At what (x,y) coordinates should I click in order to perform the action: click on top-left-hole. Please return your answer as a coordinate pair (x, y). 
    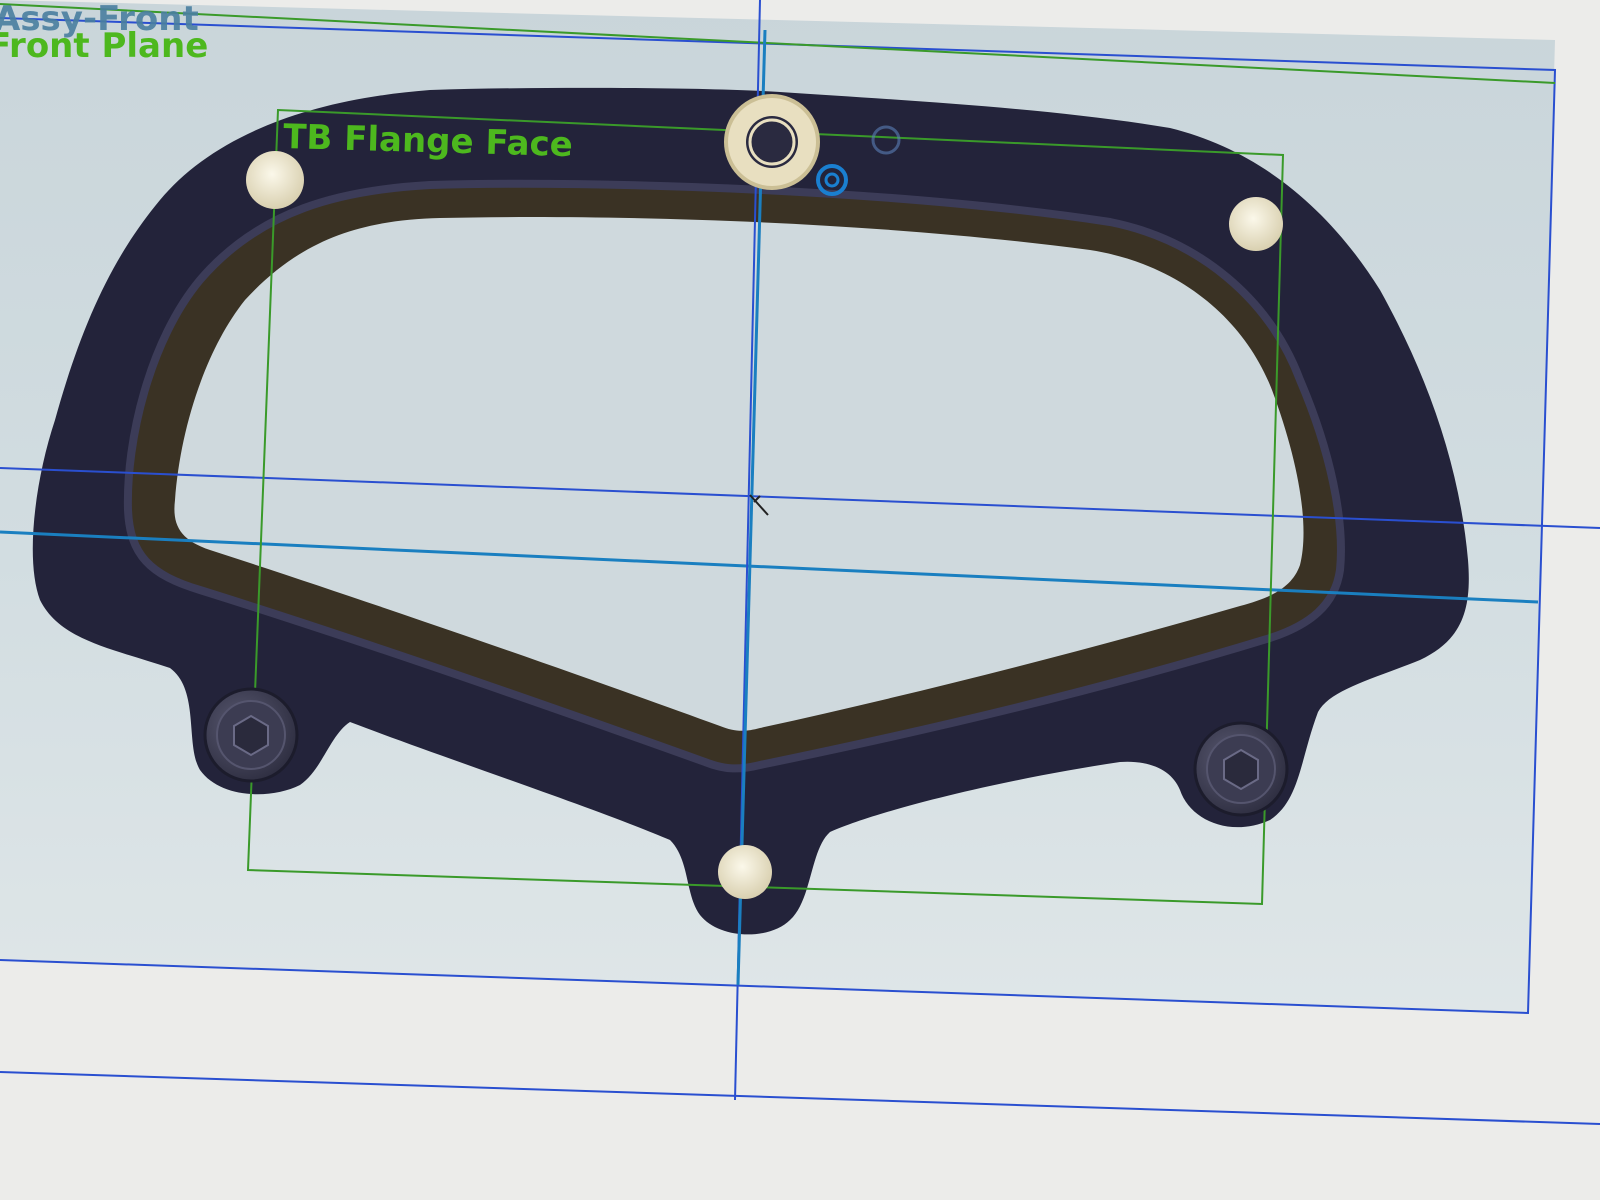
    Looking at the image, I should click on (275, 180).